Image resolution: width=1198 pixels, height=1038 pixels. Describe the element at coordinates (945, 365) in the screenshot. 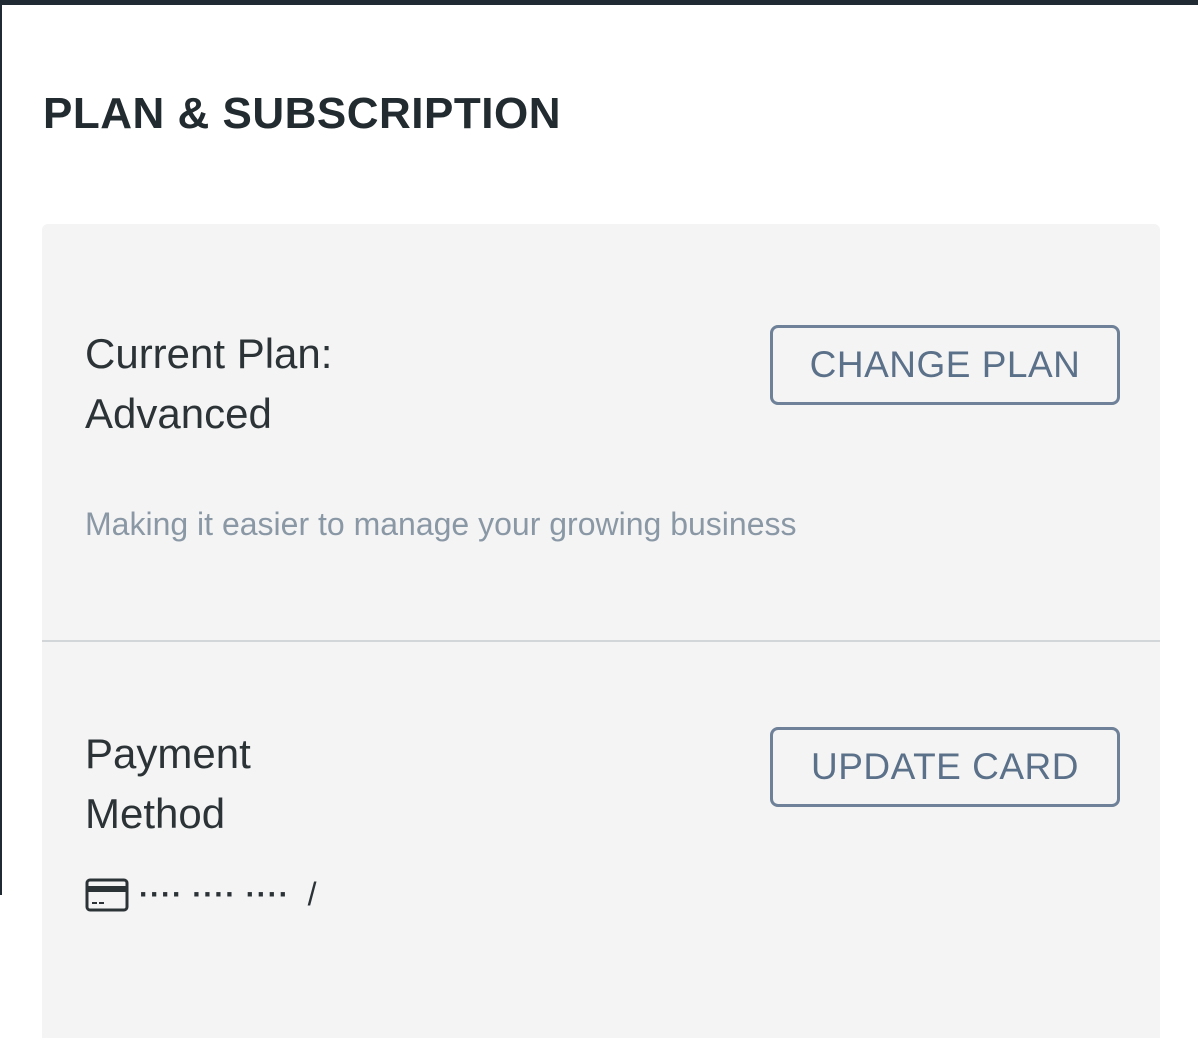

I see `change-plan-button: CHANGE PLAN` at that location.